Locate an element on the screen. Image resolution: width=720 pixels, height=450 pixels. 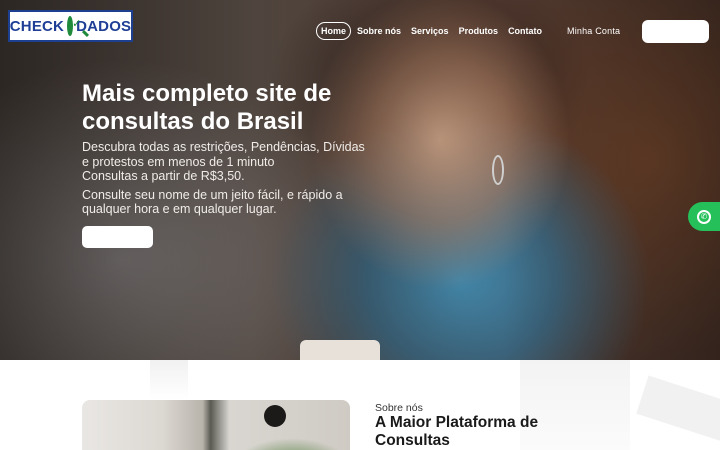
logo-text-check: CHECK is located at coordinates (37, 26).